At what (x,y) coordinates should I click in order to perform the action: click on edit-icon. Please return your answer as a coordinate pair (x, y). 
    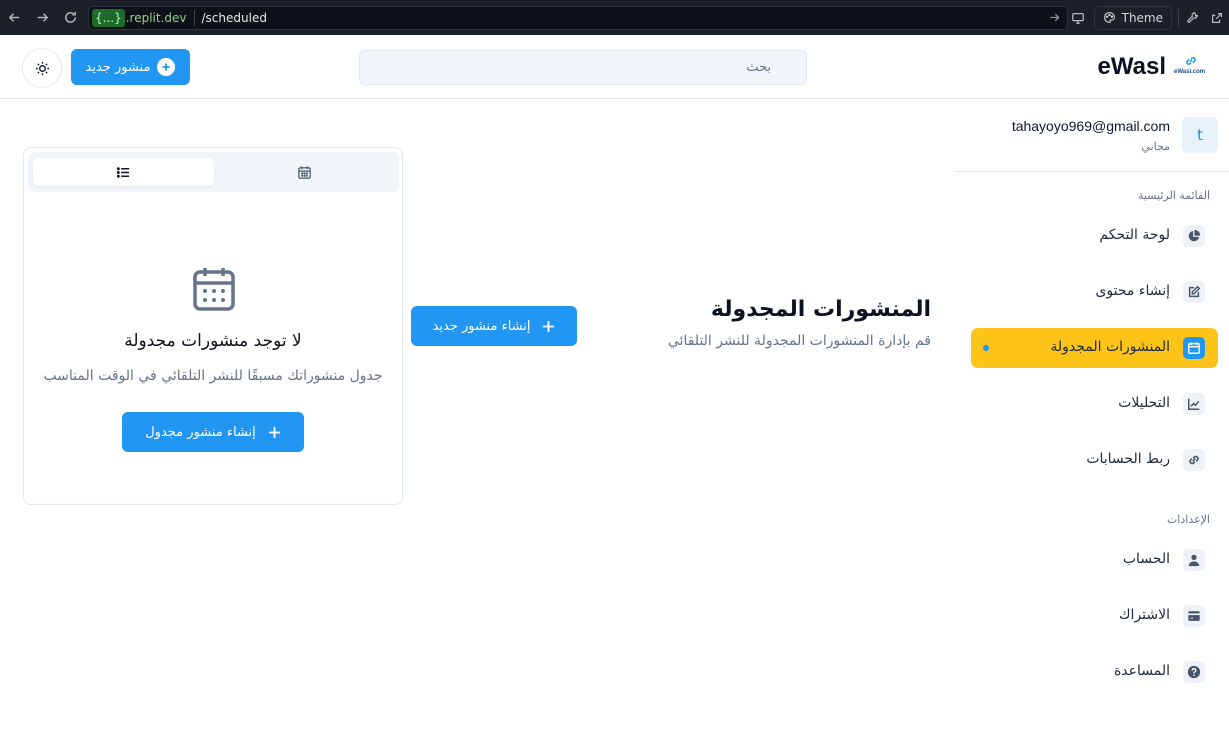
    Looking at the image, I should click on (1194, 292).